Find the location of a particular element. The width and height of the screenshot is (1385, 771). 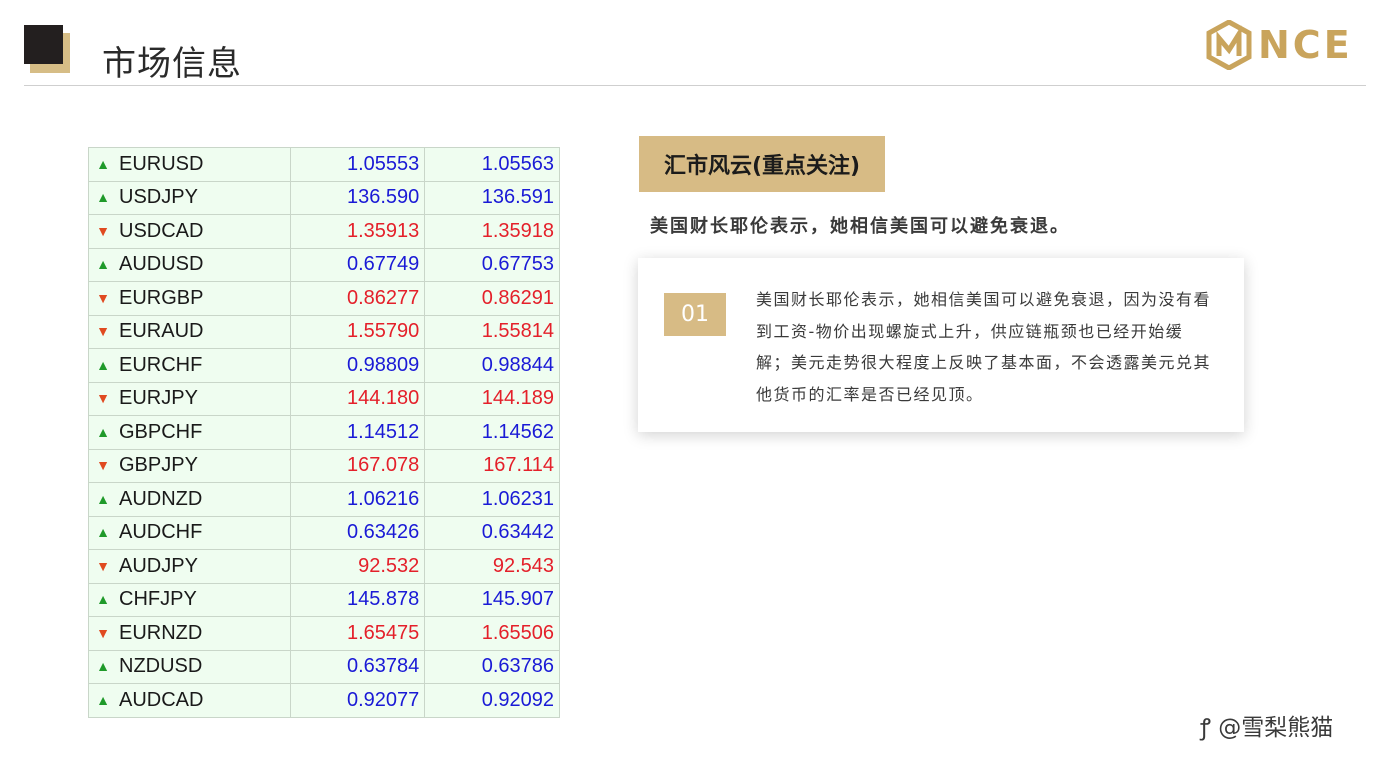

symbol-label: AUDJPY is located at coordinates (158, 565).